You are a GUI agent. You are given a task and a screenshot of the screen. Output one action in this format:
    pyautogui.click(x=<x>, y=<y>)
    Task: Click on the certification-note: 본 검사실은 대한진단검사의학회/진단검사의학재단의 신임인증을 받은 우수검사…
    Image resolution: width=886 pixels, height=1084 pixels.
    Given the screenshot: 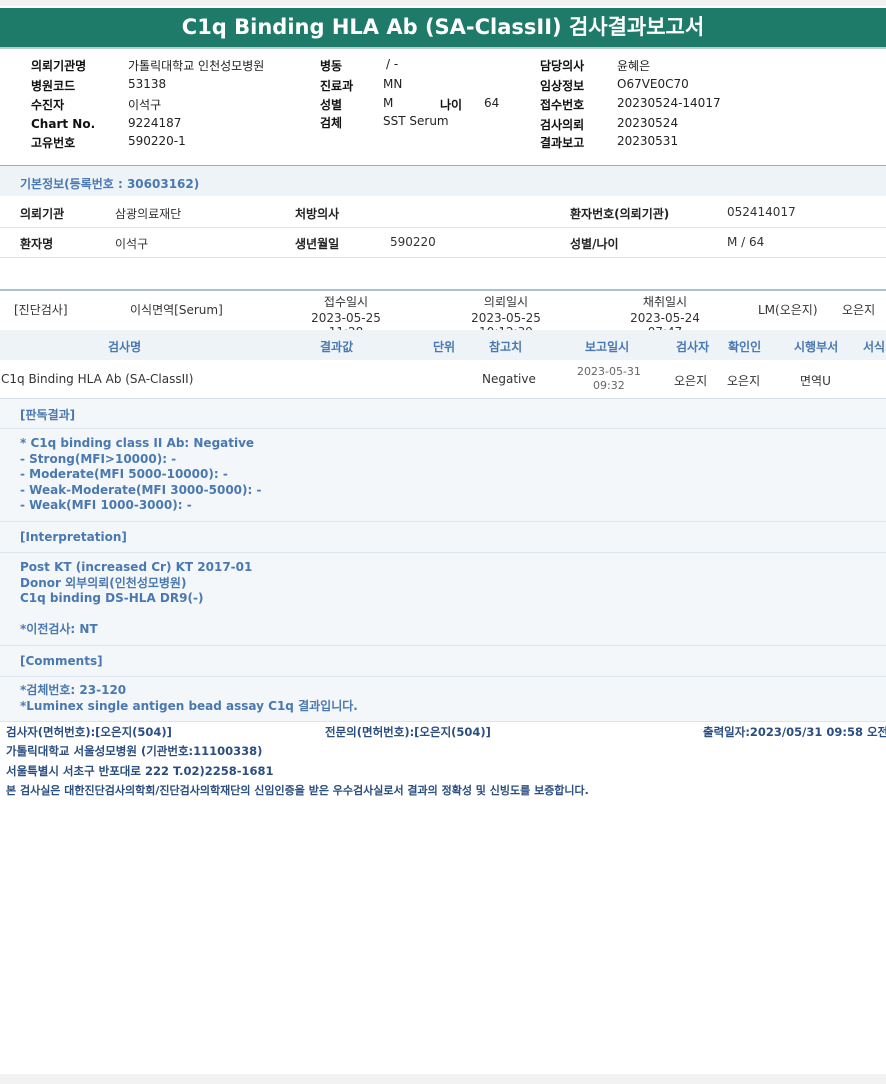 What is the action you would take?
    pyautogui.click(x=297, y=790)
    